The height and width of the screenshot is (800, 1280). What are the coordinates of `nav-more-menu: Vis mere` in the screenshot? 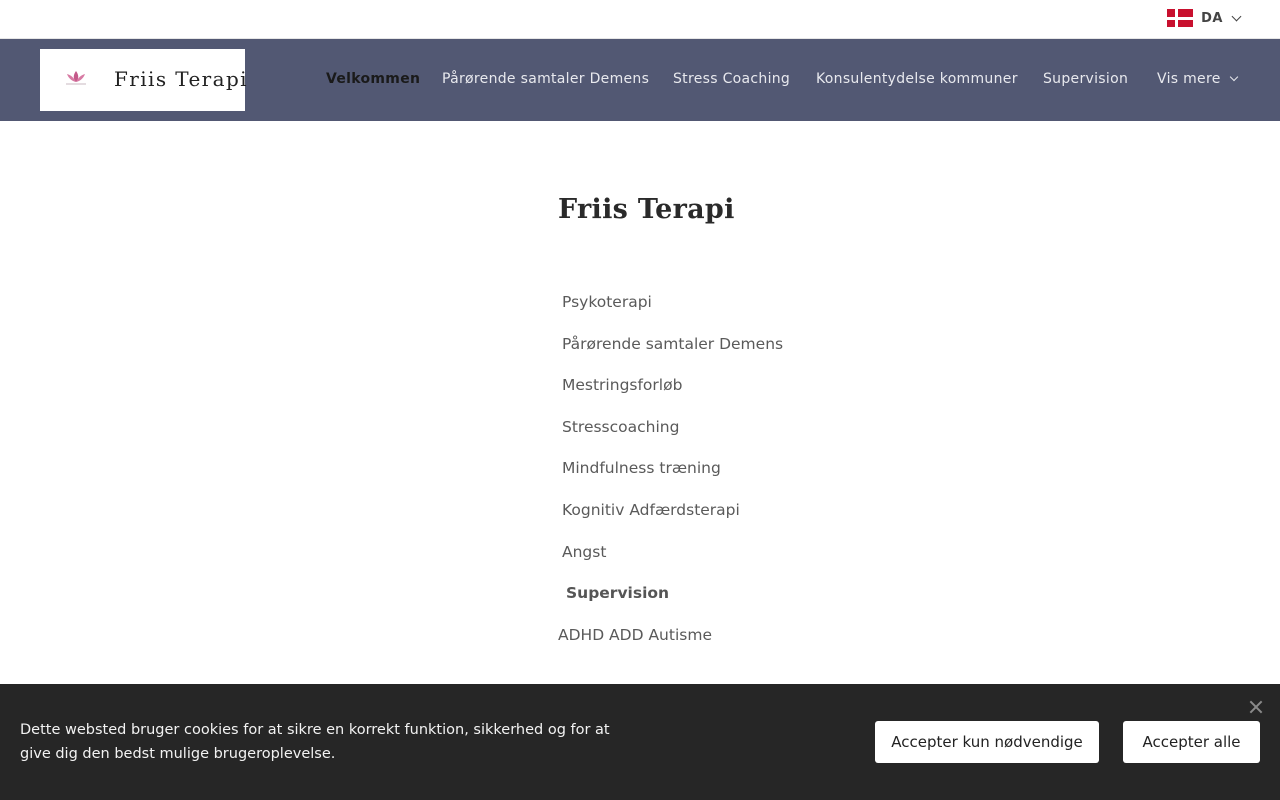 It's located at (1197, 79).